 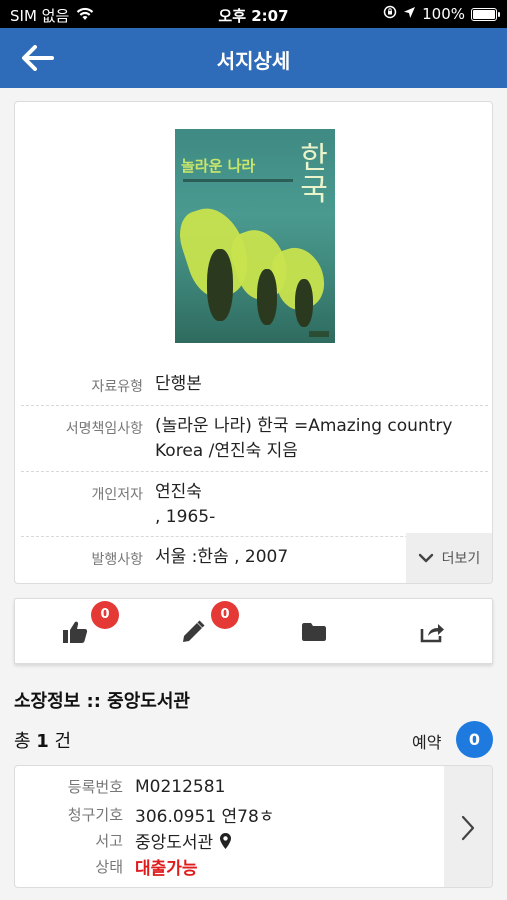 I want to click on thumbs-up-icon, so click(x=75, y=632).